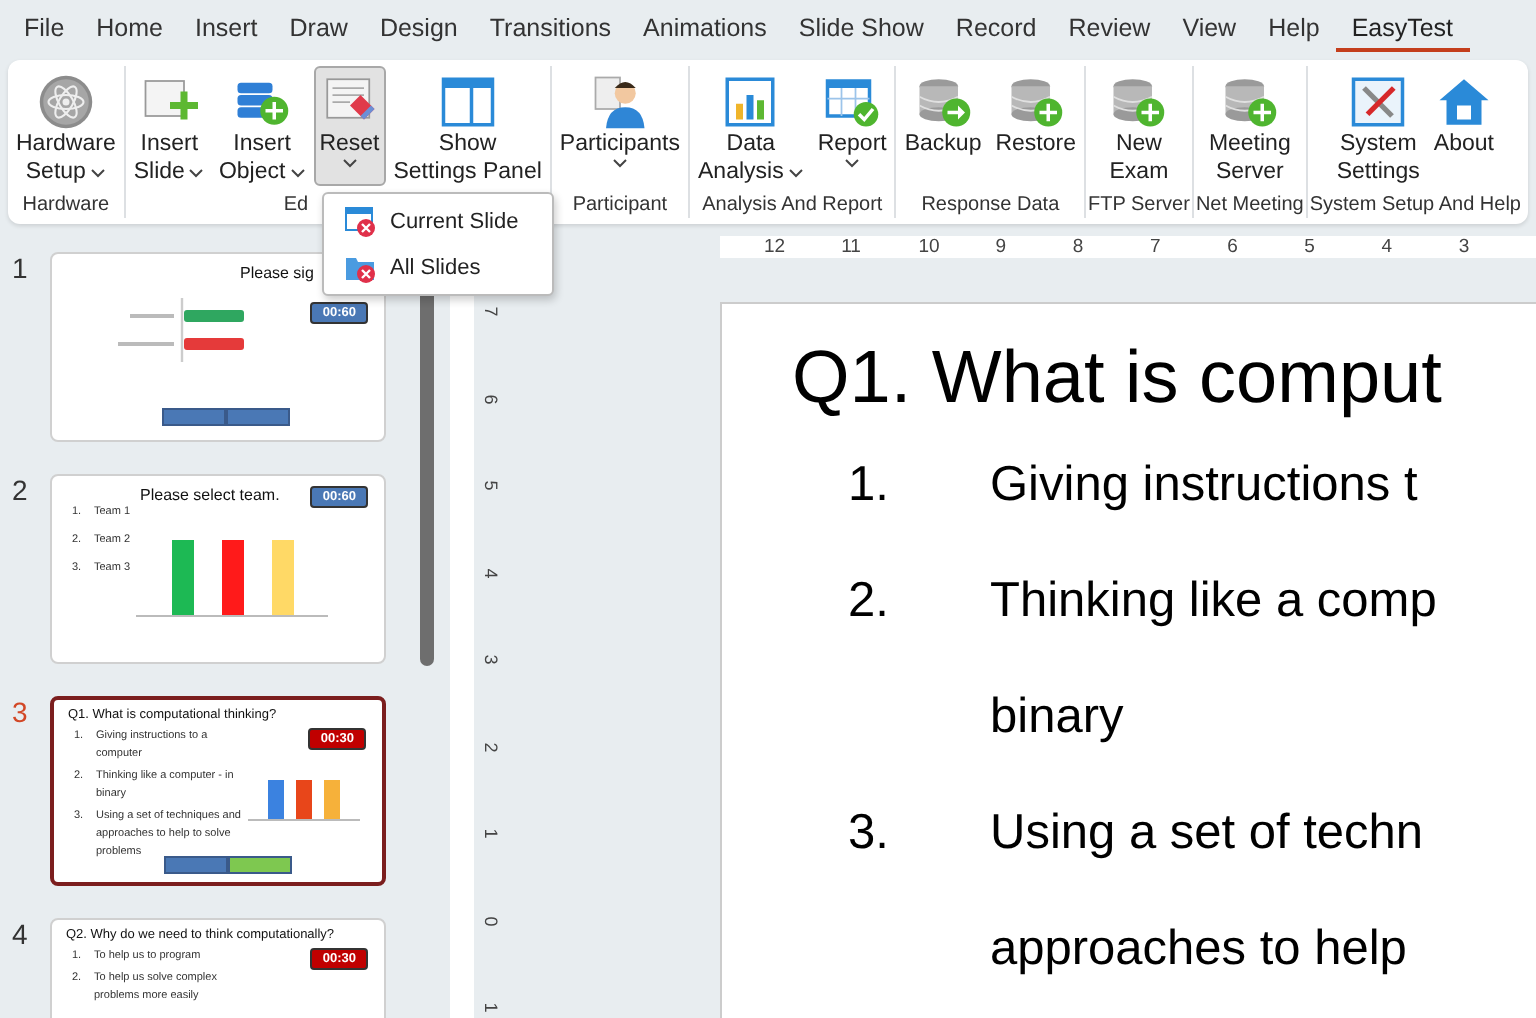  Describe the element at coordinates (776, 247) in the screenshot. I see `ruler-number: 12` at that location.